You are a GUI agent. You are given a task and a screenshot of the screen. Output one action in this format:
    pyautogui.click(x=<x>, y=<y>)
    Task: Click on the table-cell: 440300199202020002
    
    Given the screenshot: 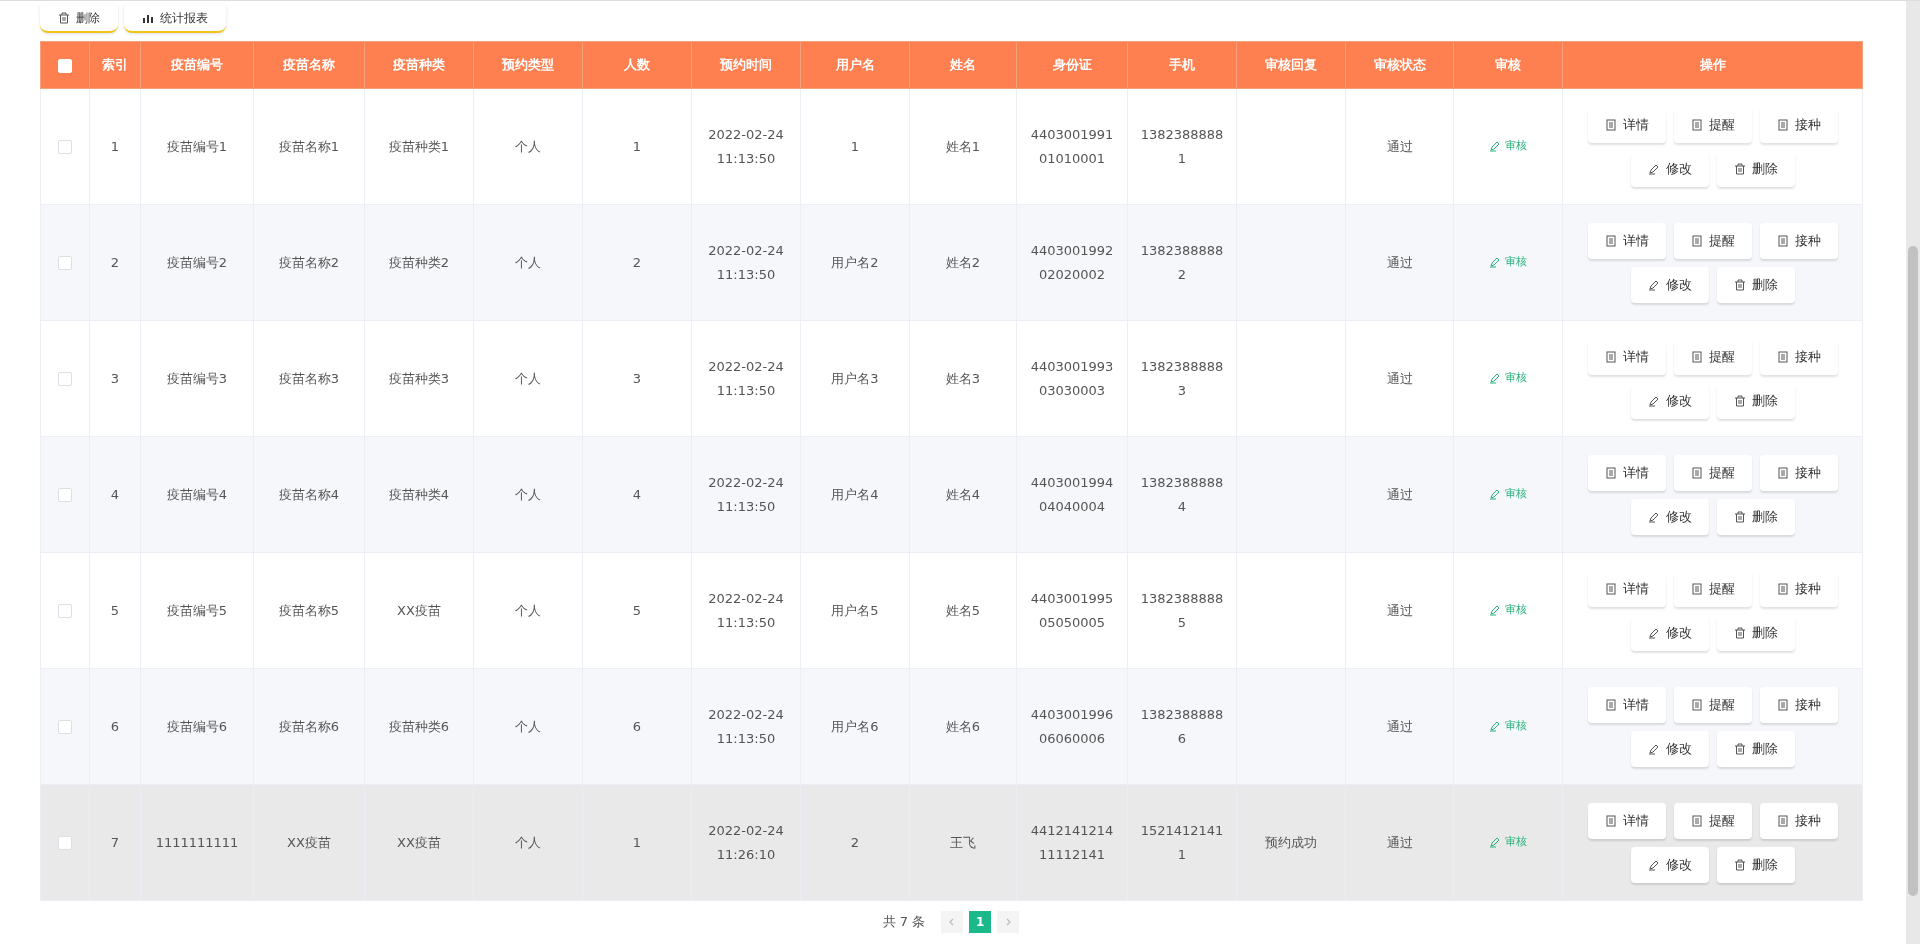 What is the action you would take?
    pyautogui.click(x=1072, y=262)
    